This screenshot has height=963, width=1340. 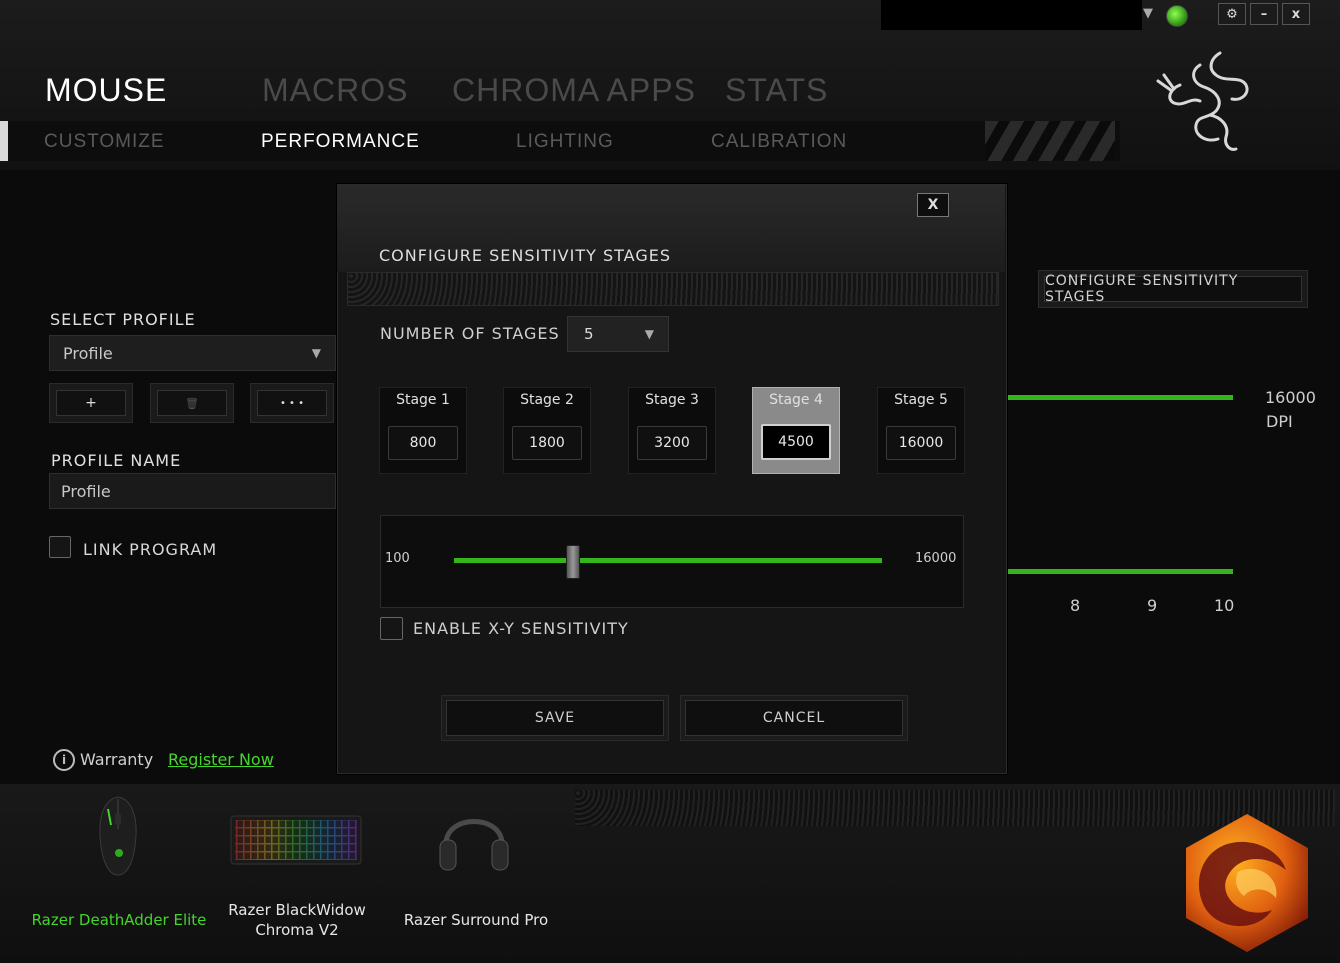 What do you see at coordinates (297, 930) in the screenshot?
I see `device-name-line: Chroma V2` at bounding box center [297, 930].